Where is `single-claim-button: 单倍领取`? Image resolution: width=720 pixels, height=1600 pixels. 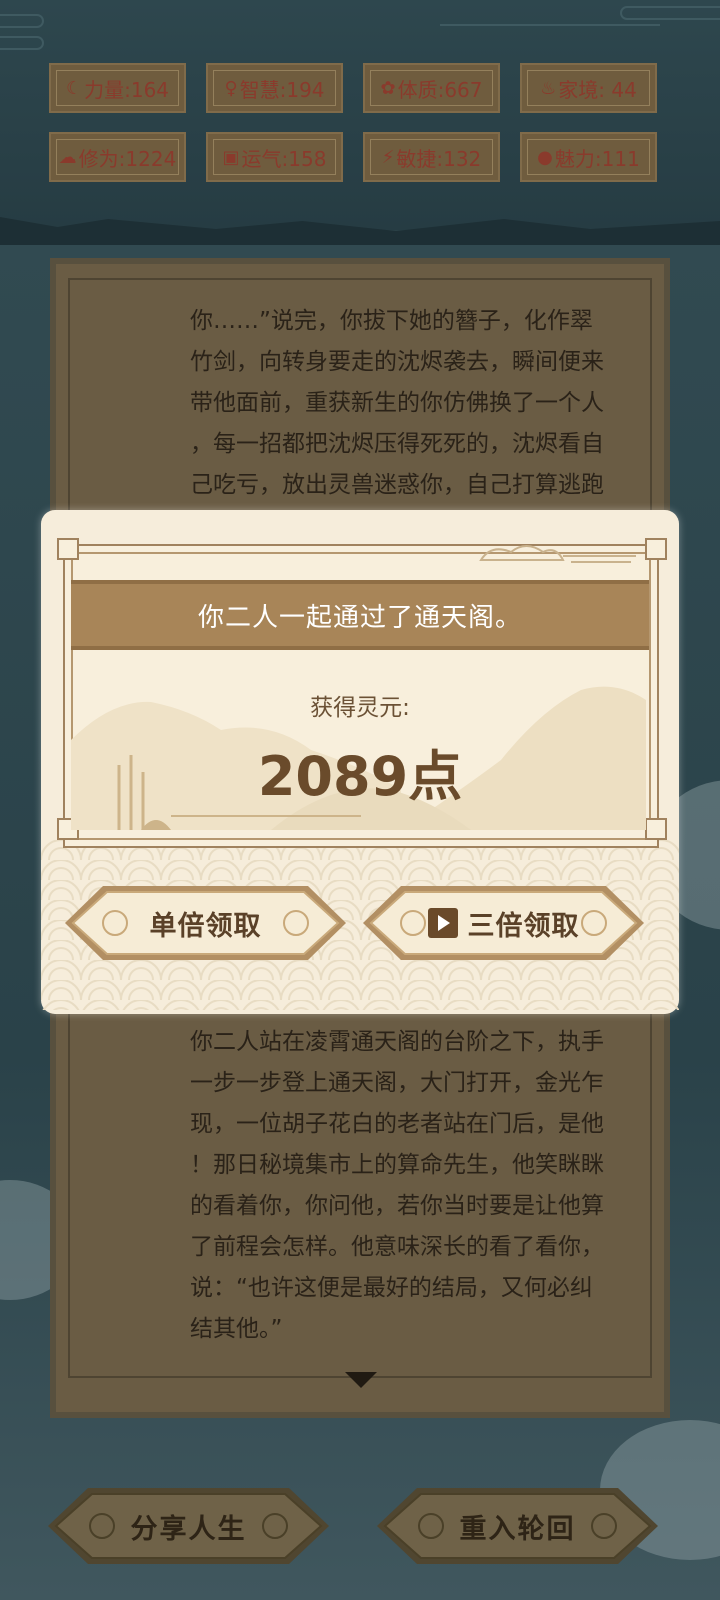 single-claim-button: 单倍领取 is located at coordinates (205, 923).